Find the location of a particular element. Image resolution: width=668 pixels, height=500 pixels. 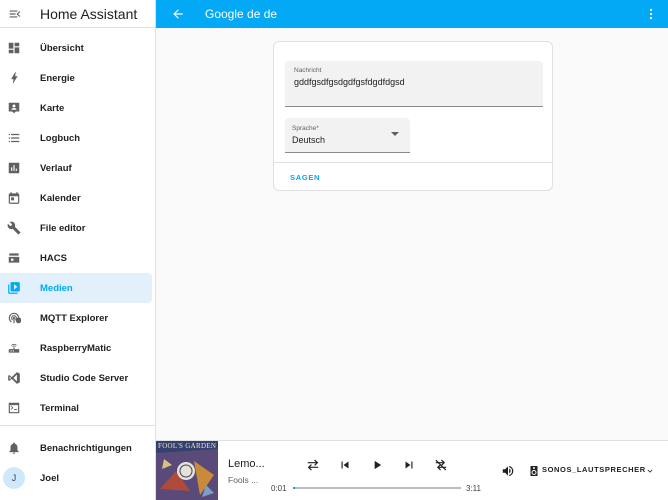

sidebar-item-label: Logbuch is located at coordinates (60, 138).